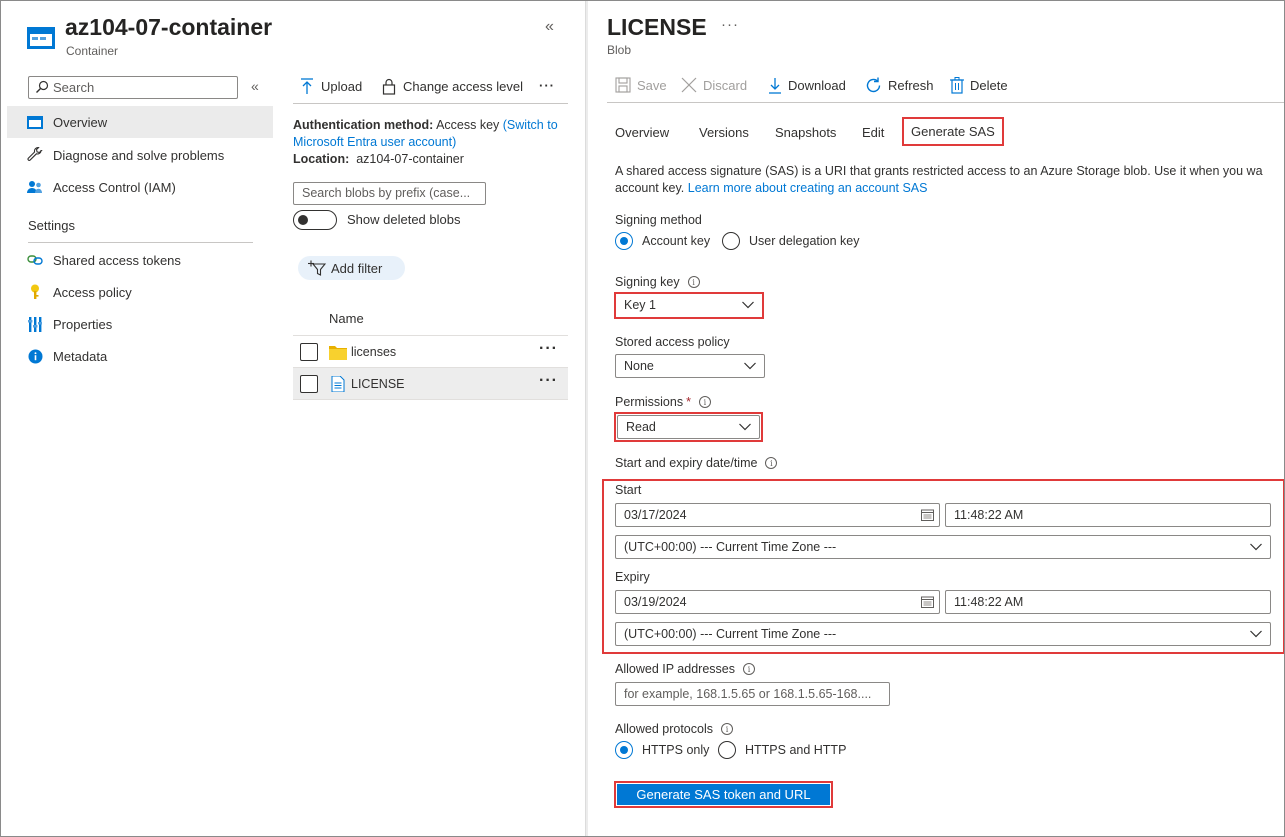 This screenshot has width=1285, height=837. Describe the element at coordinates (714, 85) in the screenshot. I see `discard-button: Discard` at that location.